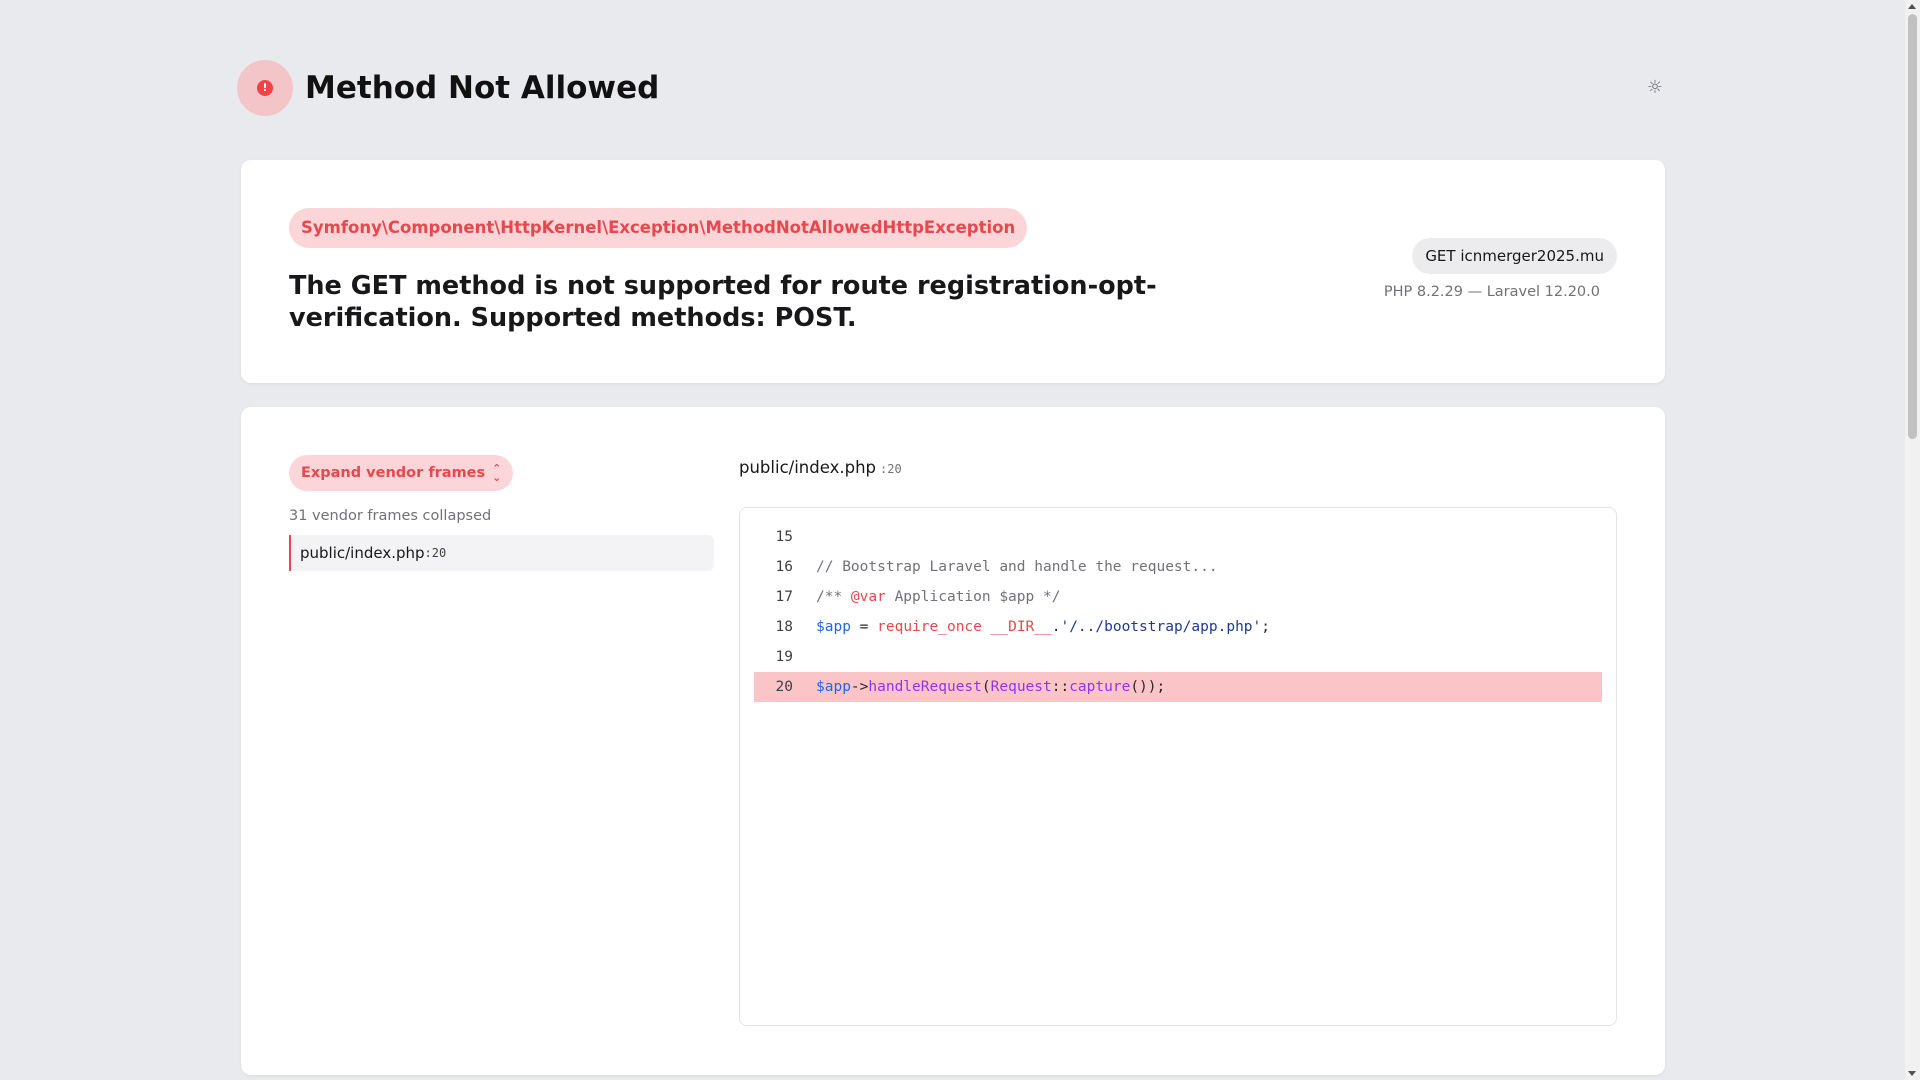 The width and height of the screenshot is (1920, 1080). Describe the element at coordinates (784, 657) in the screenshot. I see `line-number: 19` at that location.